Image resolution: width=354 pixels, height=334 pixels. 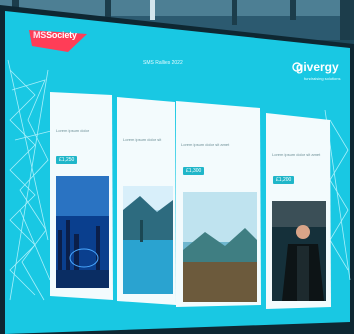 I want to click on logo-ms: MS, so click(x=40, y=35).